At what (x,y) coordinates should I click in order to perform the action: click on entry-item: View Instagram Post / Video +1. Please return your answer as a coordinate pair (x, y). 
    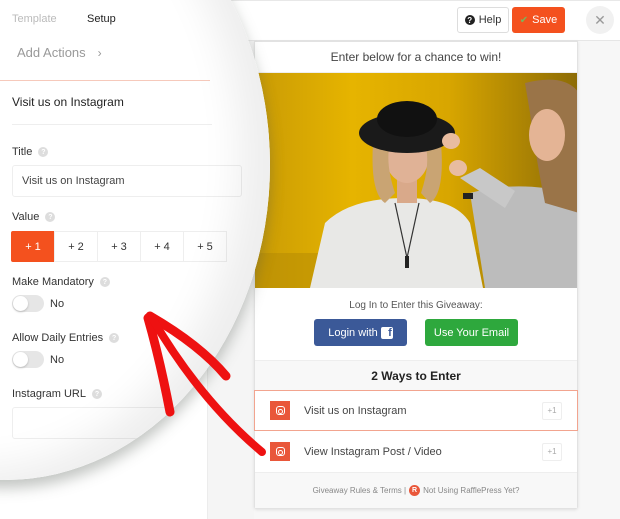
    Looking at the image, I should click on (416, 451).